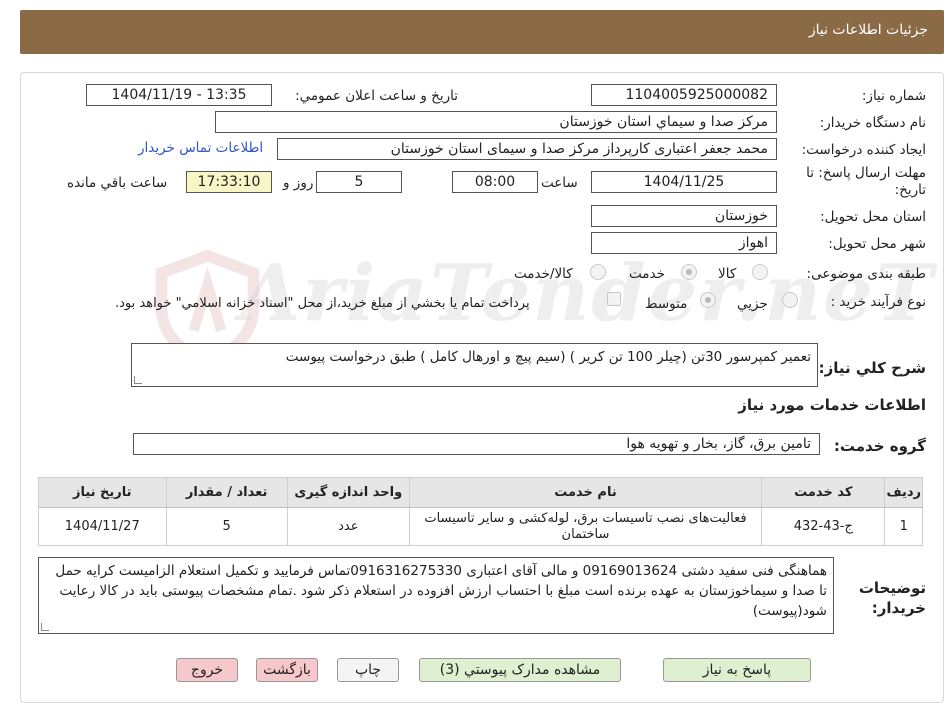 This screenshot has width=944, height=703. What do you see at coordinates (348, 526) in the screenshot?
I see `cell-unit: عدد` at bounding box center [348, 526].